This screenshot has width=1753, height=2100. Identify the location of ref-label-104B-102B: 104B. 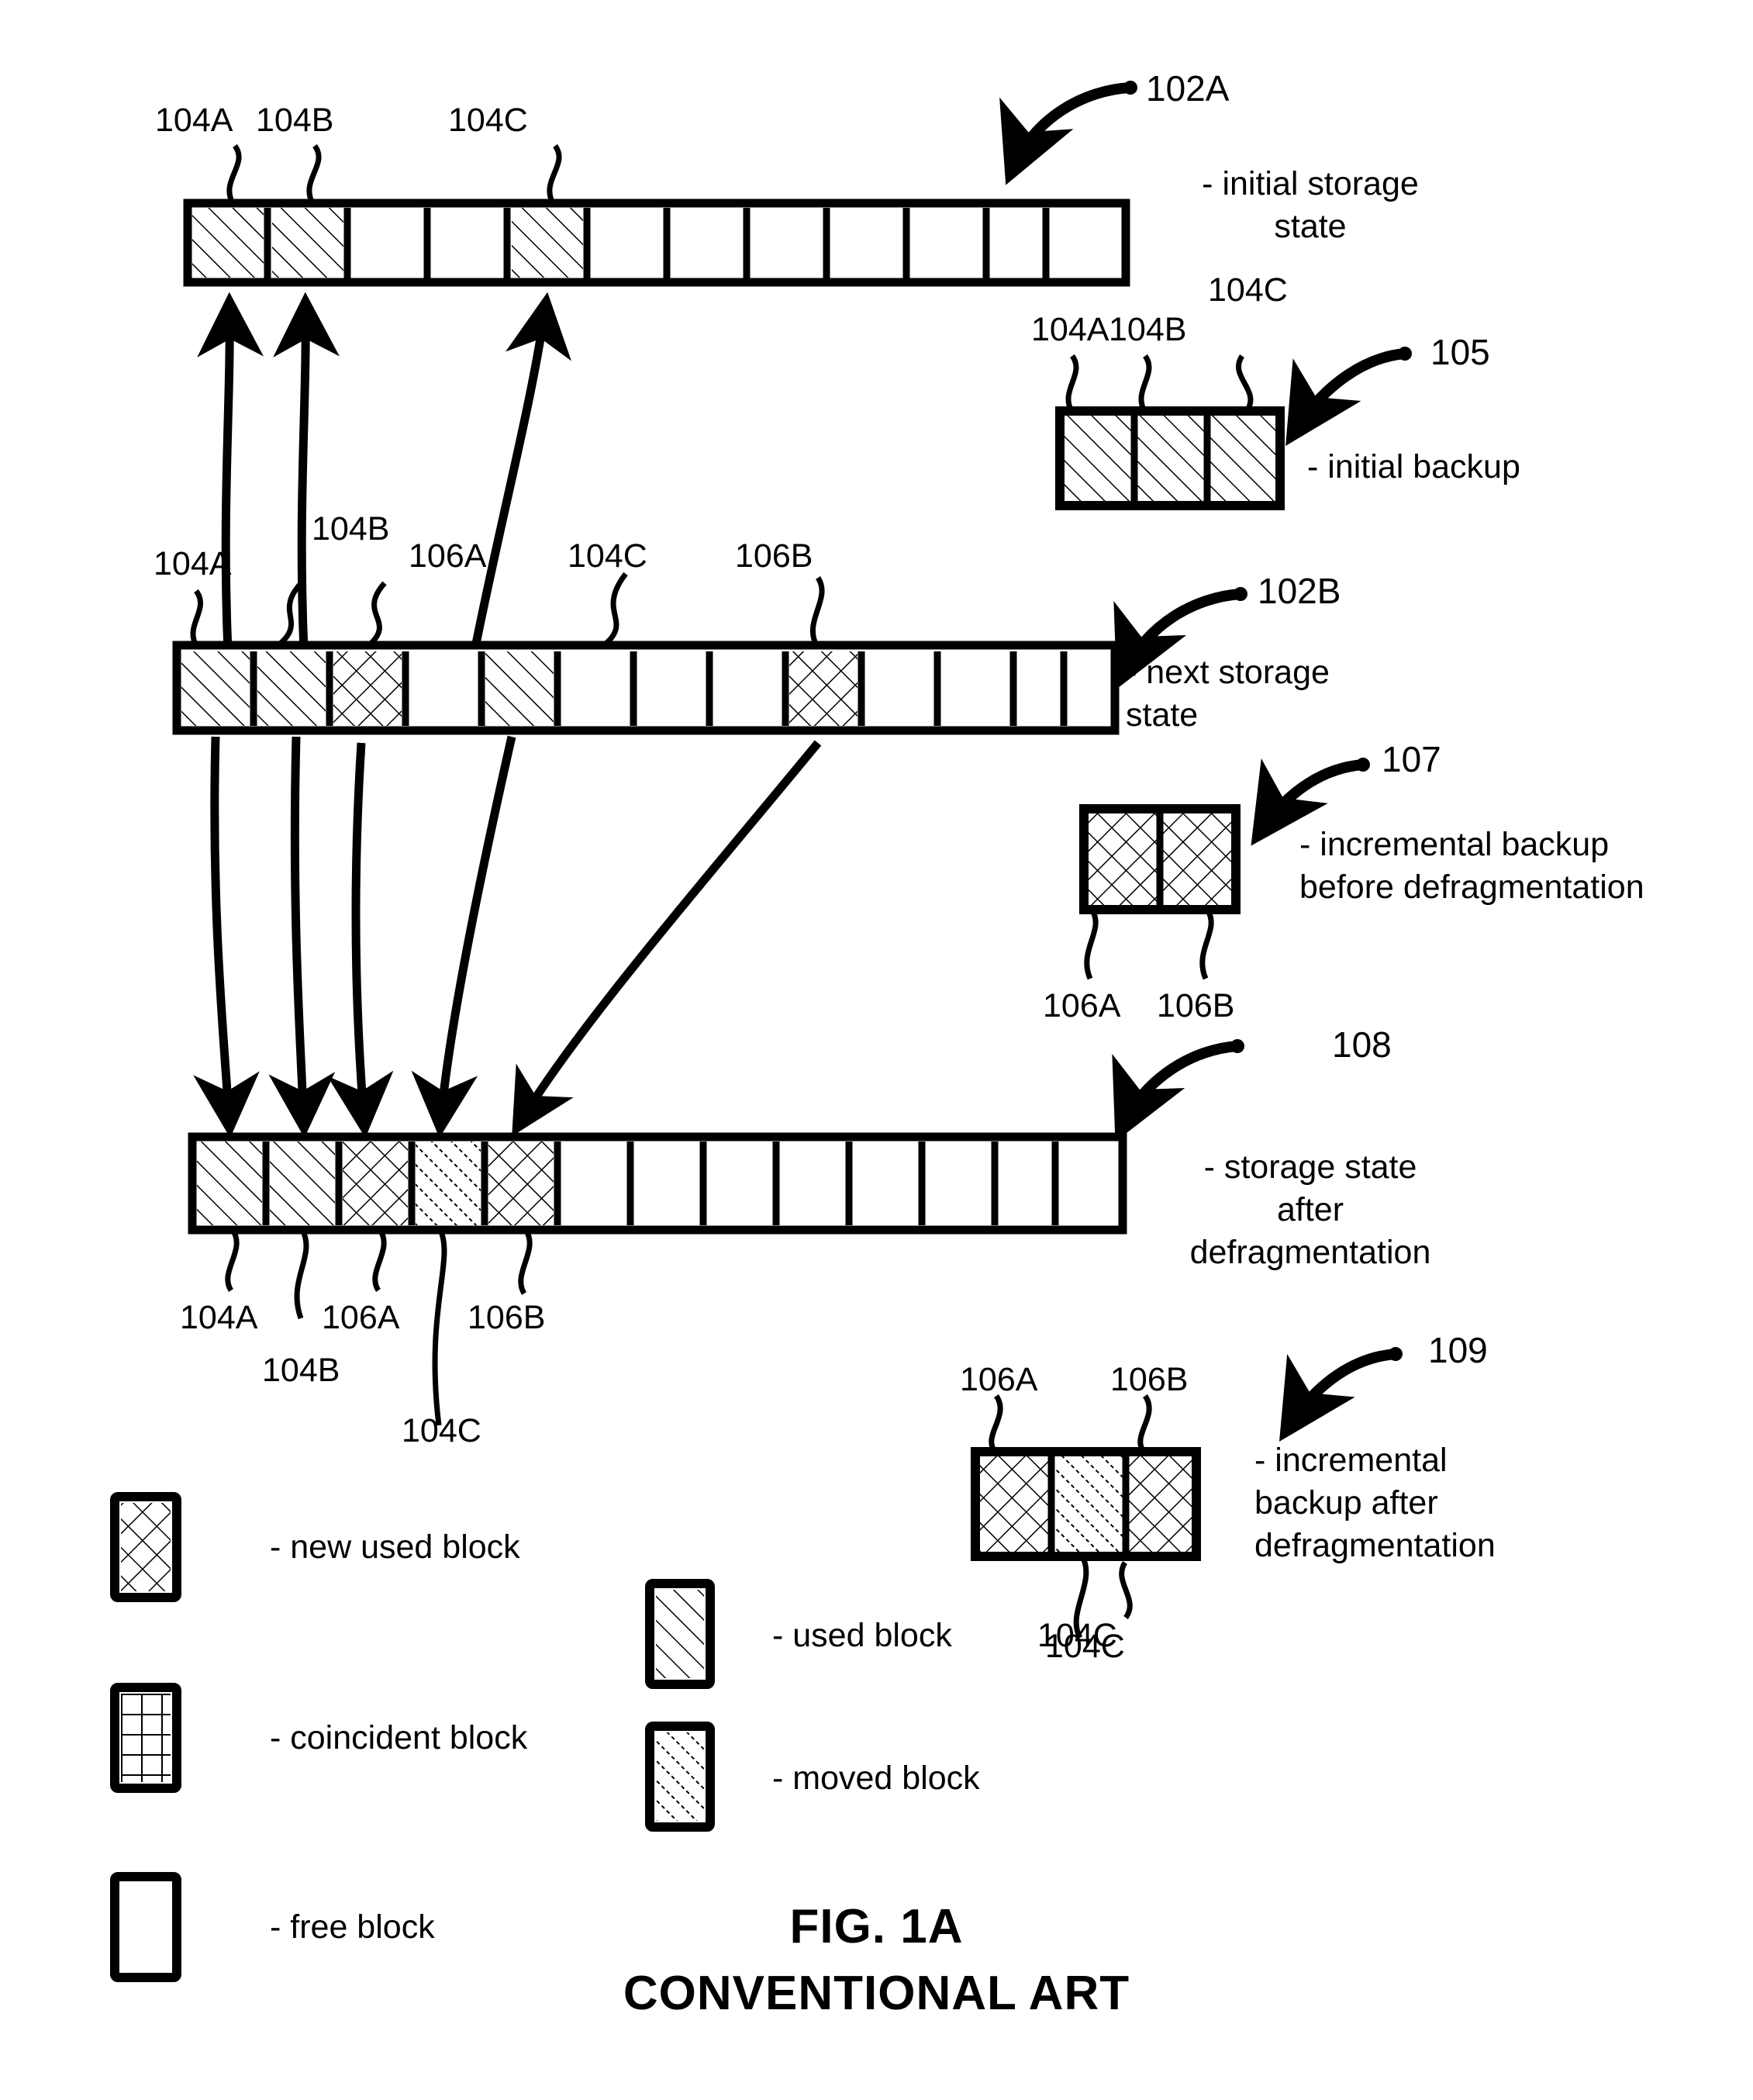
(351, 528).